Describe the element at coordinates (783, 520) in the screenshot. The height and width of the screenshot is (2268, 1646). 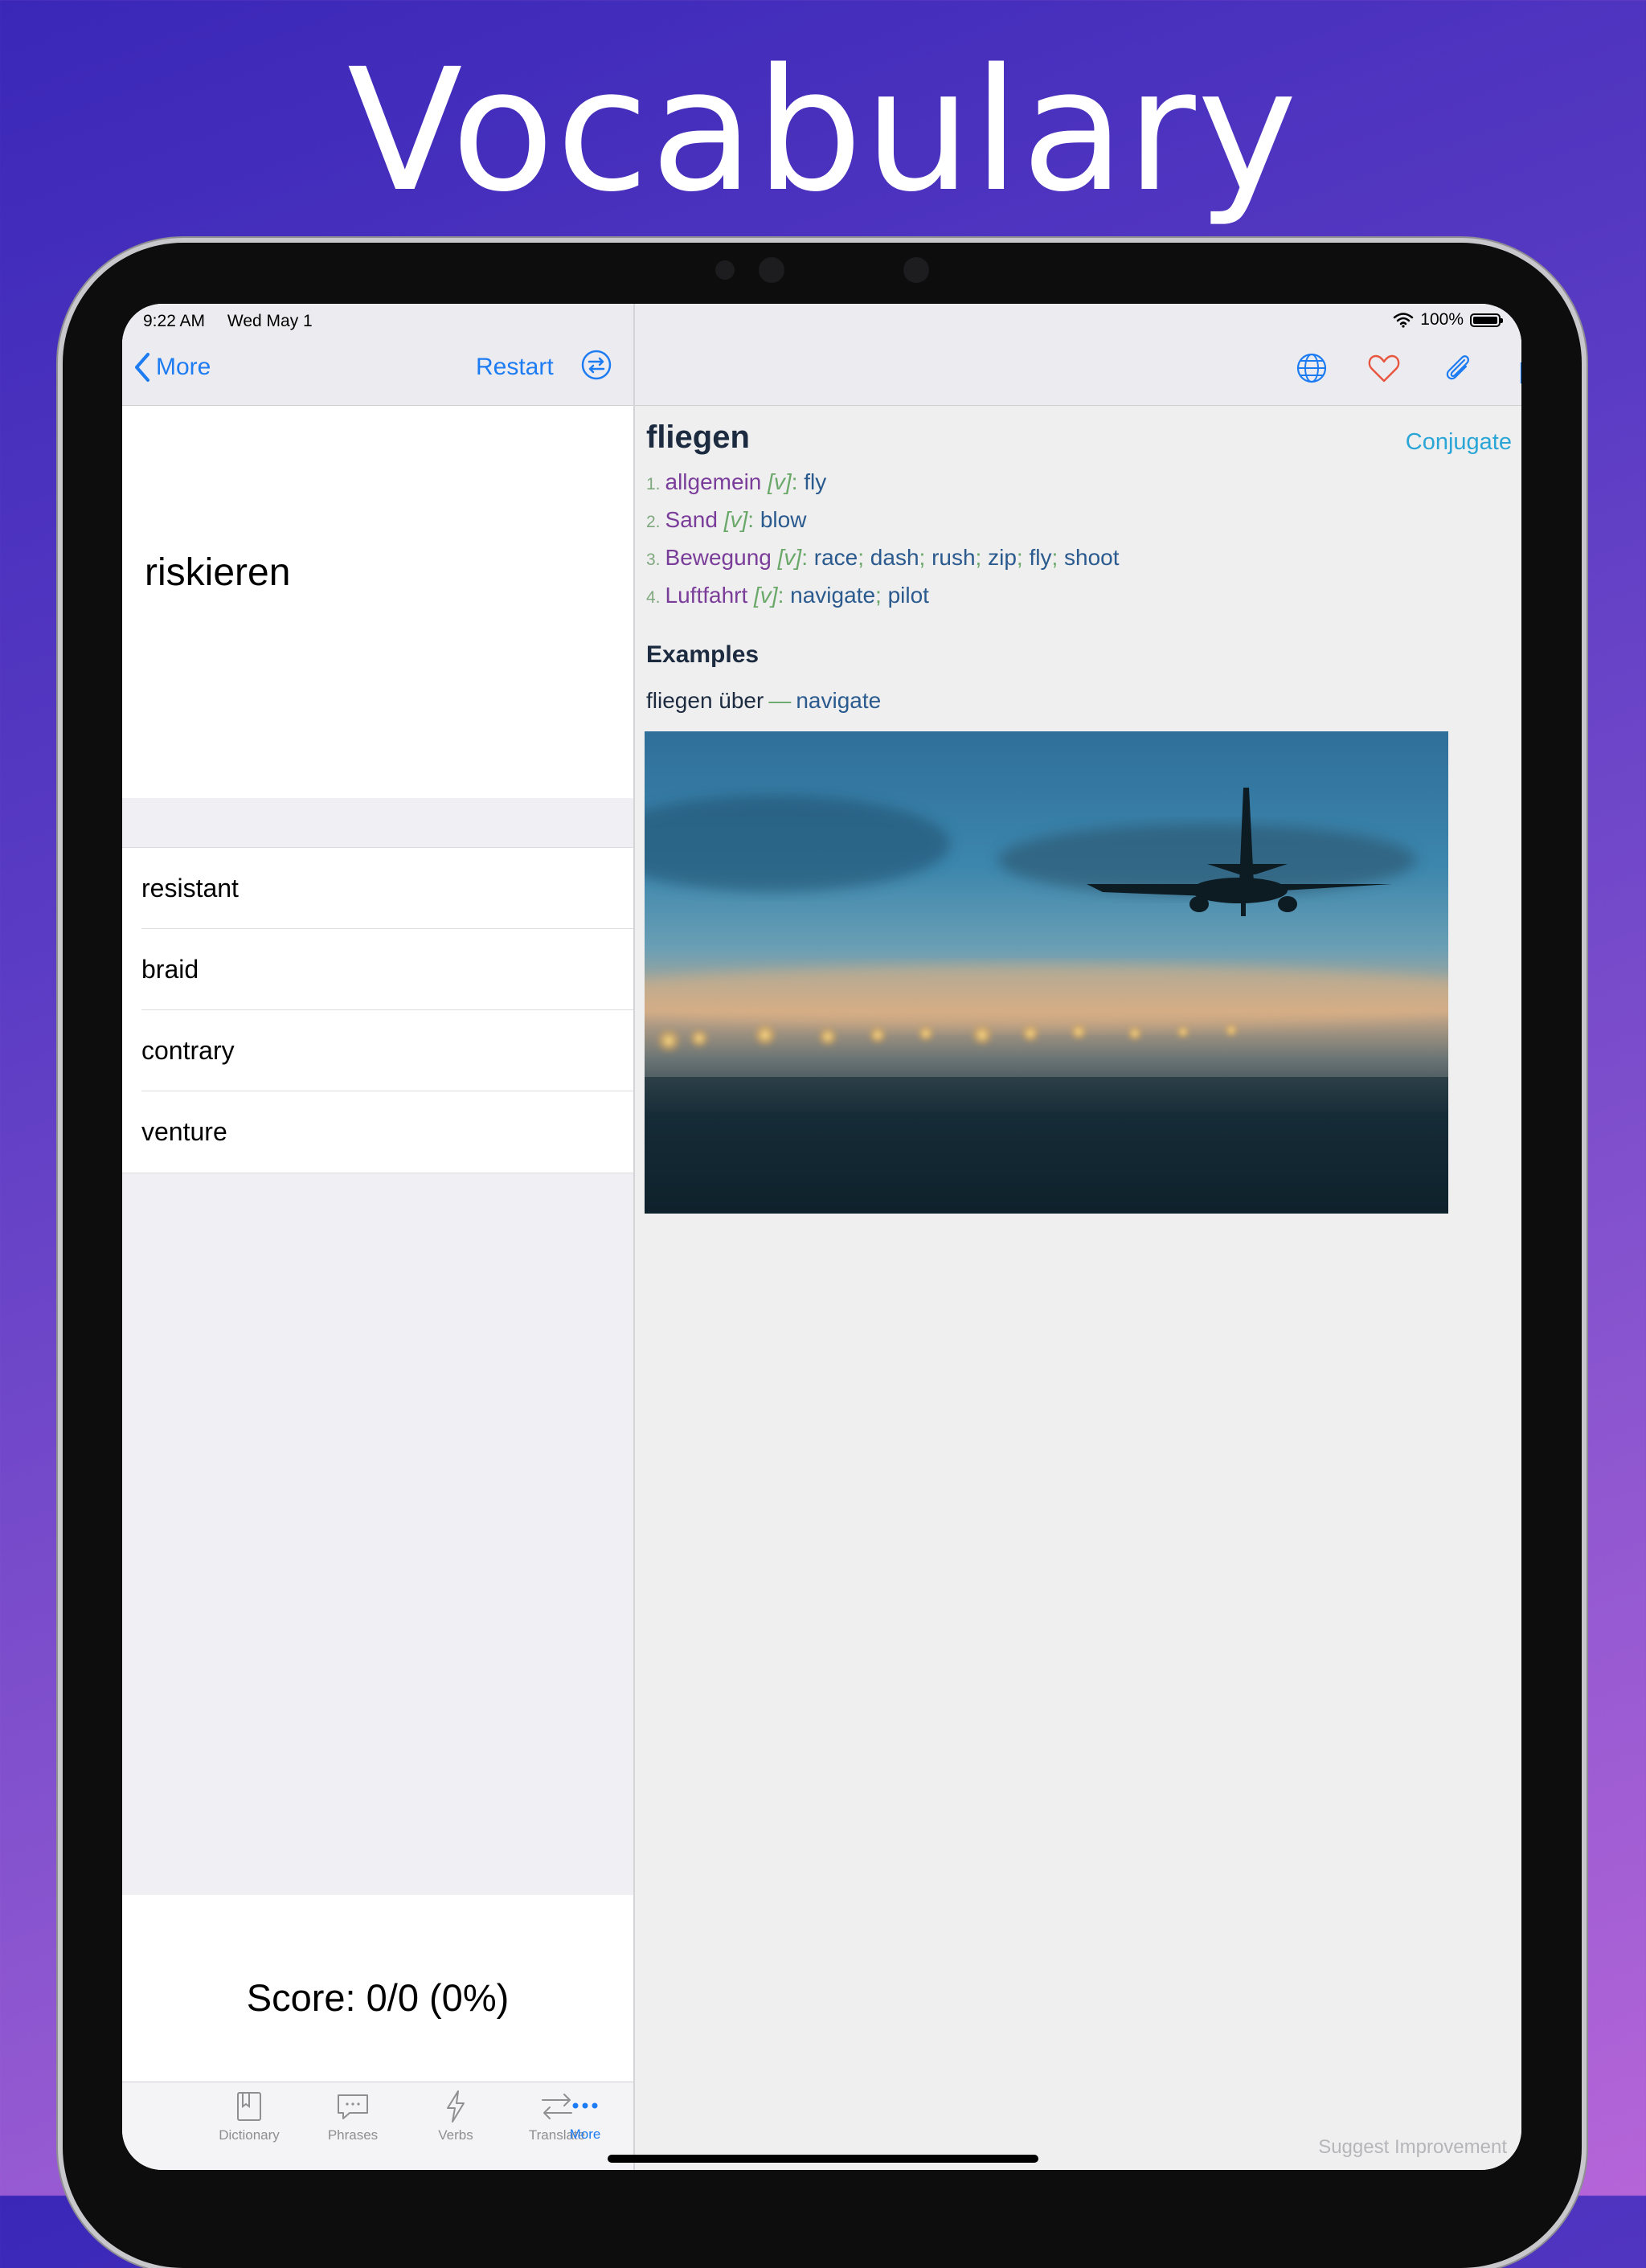
I see `translation-link: blow` at that location.